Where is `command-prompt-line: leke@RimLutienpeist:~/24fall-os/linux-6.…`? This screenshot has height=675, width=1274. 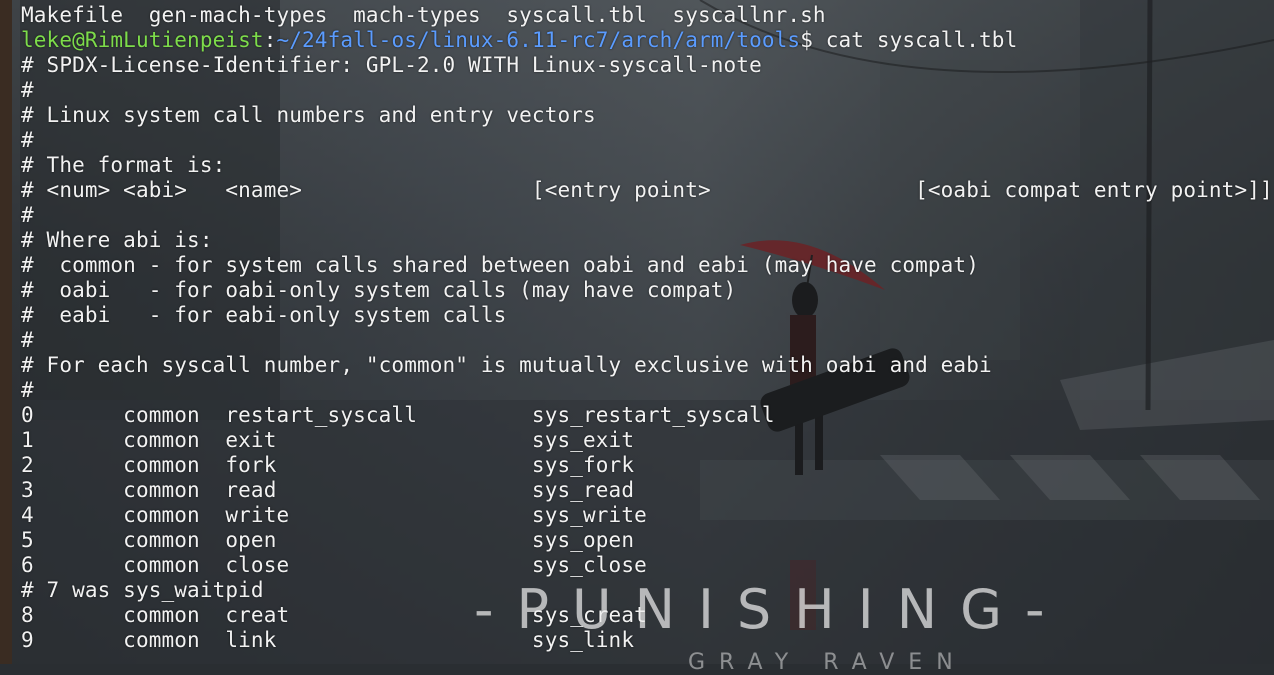 command-prompt-line: leke@RimLutienpeist:~/24fall-os/linux-6.… is located at coordinates (647, 40).